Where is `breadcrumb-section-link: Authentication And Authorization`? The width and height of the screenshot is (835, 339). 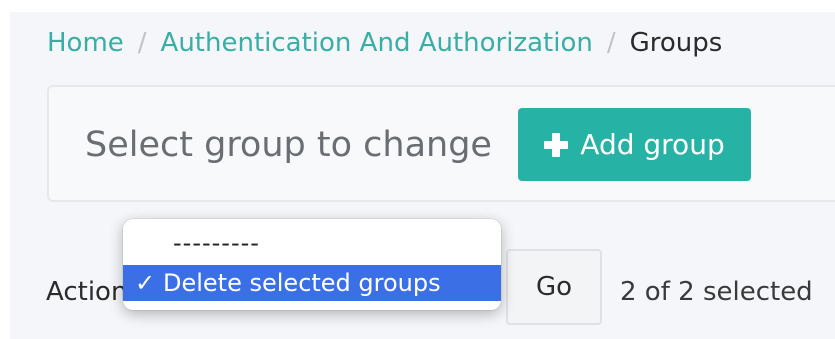 breadcrumb-section-link: Authentication And Authorization is located at coordinates (377, 43).